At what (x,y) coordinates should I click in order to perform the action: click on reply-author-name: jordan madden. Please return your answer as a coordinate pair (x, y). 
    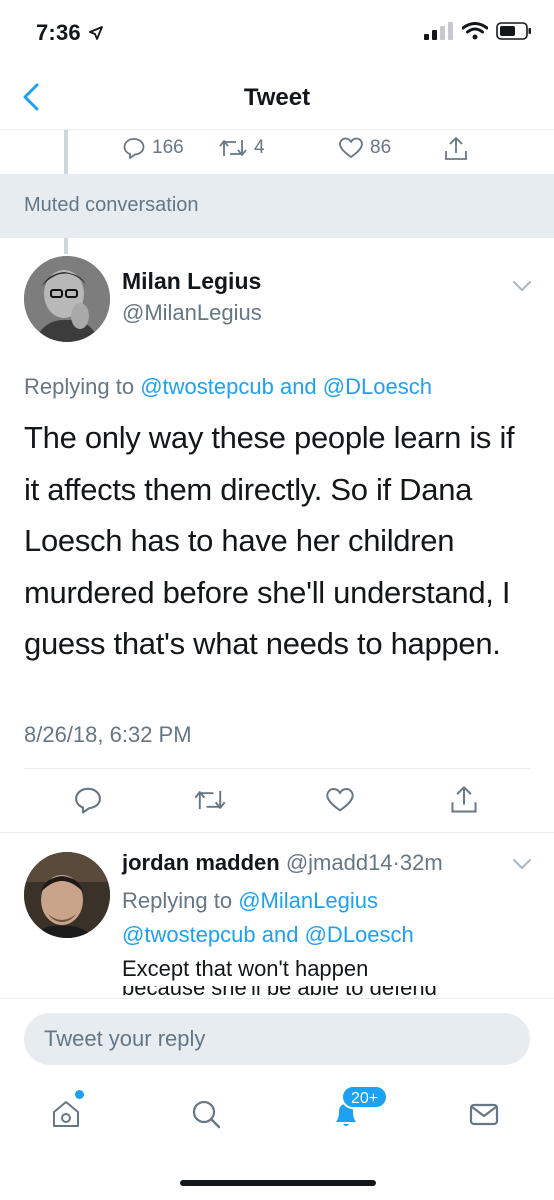
    Looking at the image, I should click on (201, 862).